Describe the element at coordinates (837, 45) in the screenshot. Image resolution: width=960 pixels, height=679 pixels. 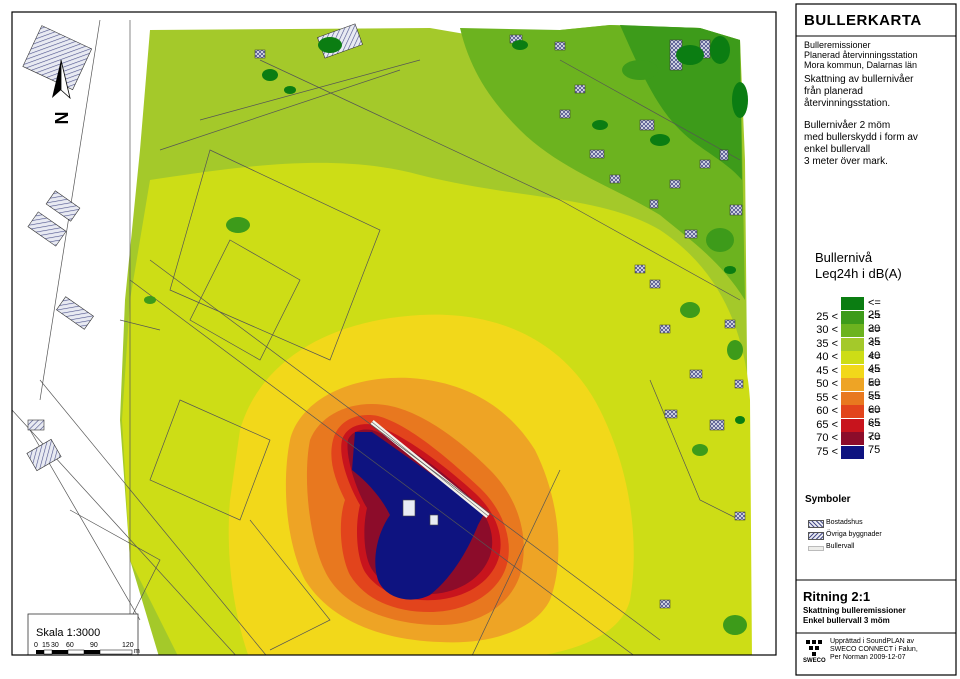
I see `subtitle-1: Bulleremissioner` at that location.